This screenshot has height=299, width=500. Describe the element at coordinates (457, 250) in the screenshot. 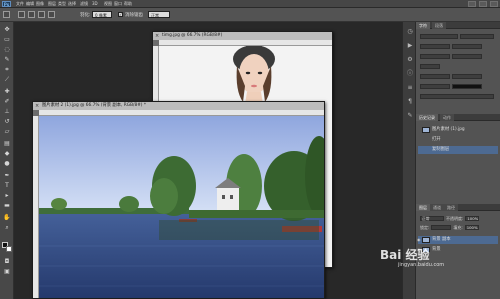

I see `layer-row: ◉ 背景` at that location.